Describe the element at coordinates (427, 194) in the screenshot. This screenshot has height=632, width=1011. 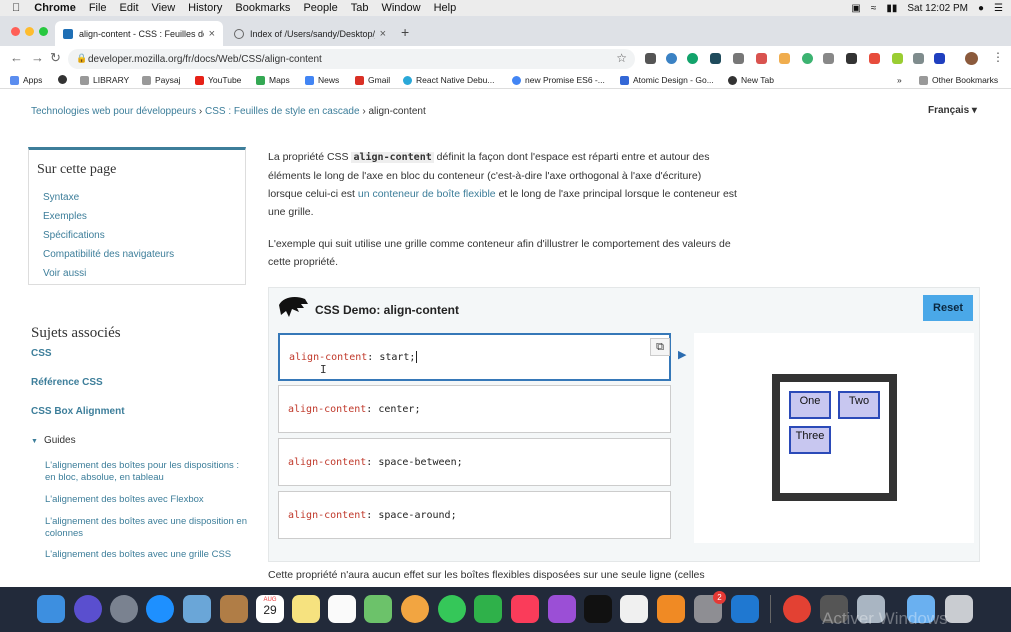
I see `flexbox-container-link: un conteneur de boîte flexible` at that location.